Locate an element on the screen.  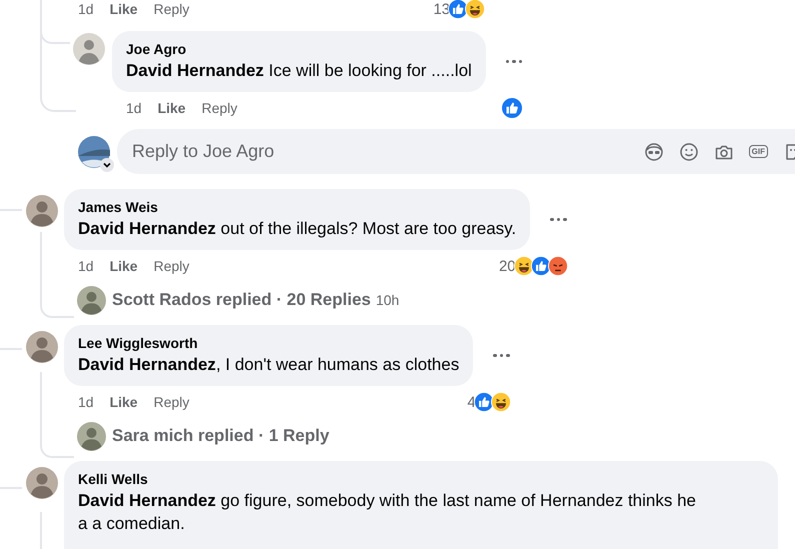
comment-author: Lee Wigglesworth is located at coordinates (269, 343).